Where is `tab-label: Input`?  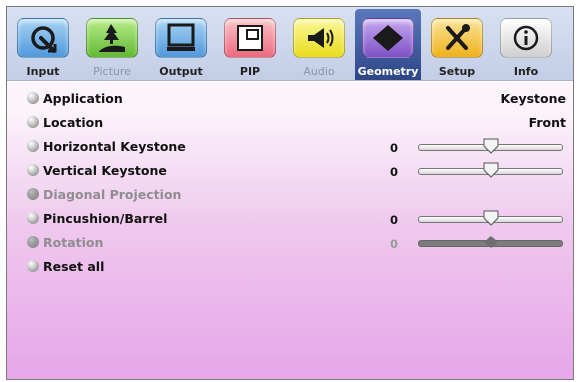 tab-label: Input is located at coordinates (43, 71).